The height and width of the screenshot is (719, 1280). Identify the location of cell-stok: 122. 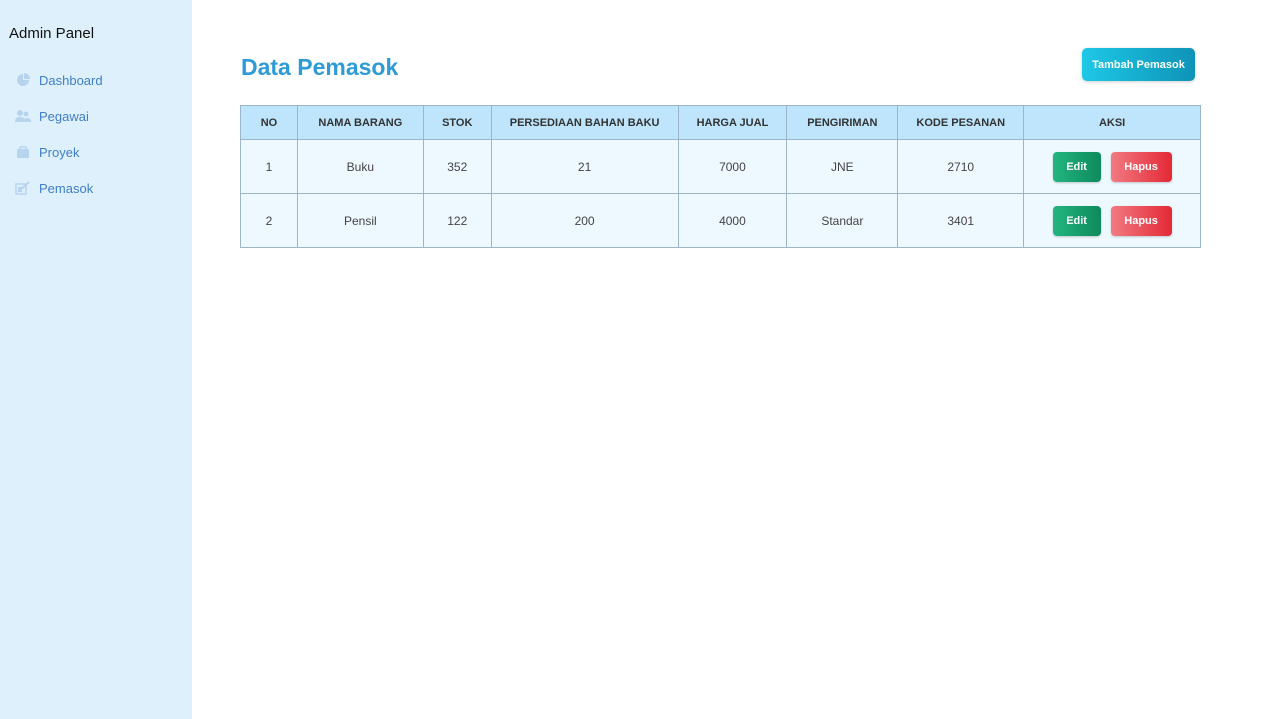
(457, 220).